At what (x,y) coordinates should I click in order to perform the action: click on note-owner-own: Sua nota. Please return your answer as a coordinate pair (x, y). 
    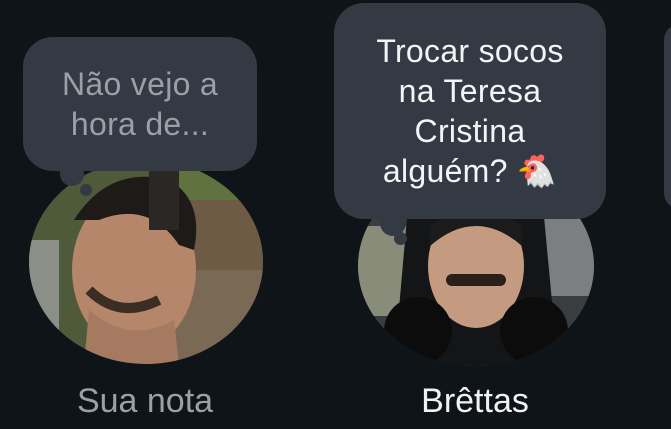
    Looking at the image, I should click on (145, 401).